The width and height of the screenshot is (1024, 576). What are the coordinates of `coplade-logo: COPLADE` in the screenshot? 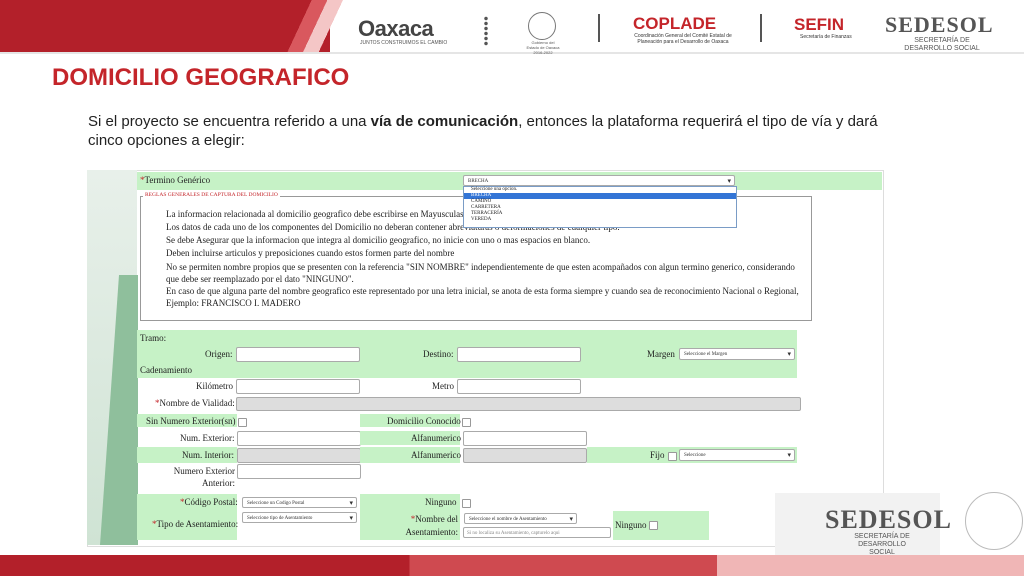 It's located at (675, 23).